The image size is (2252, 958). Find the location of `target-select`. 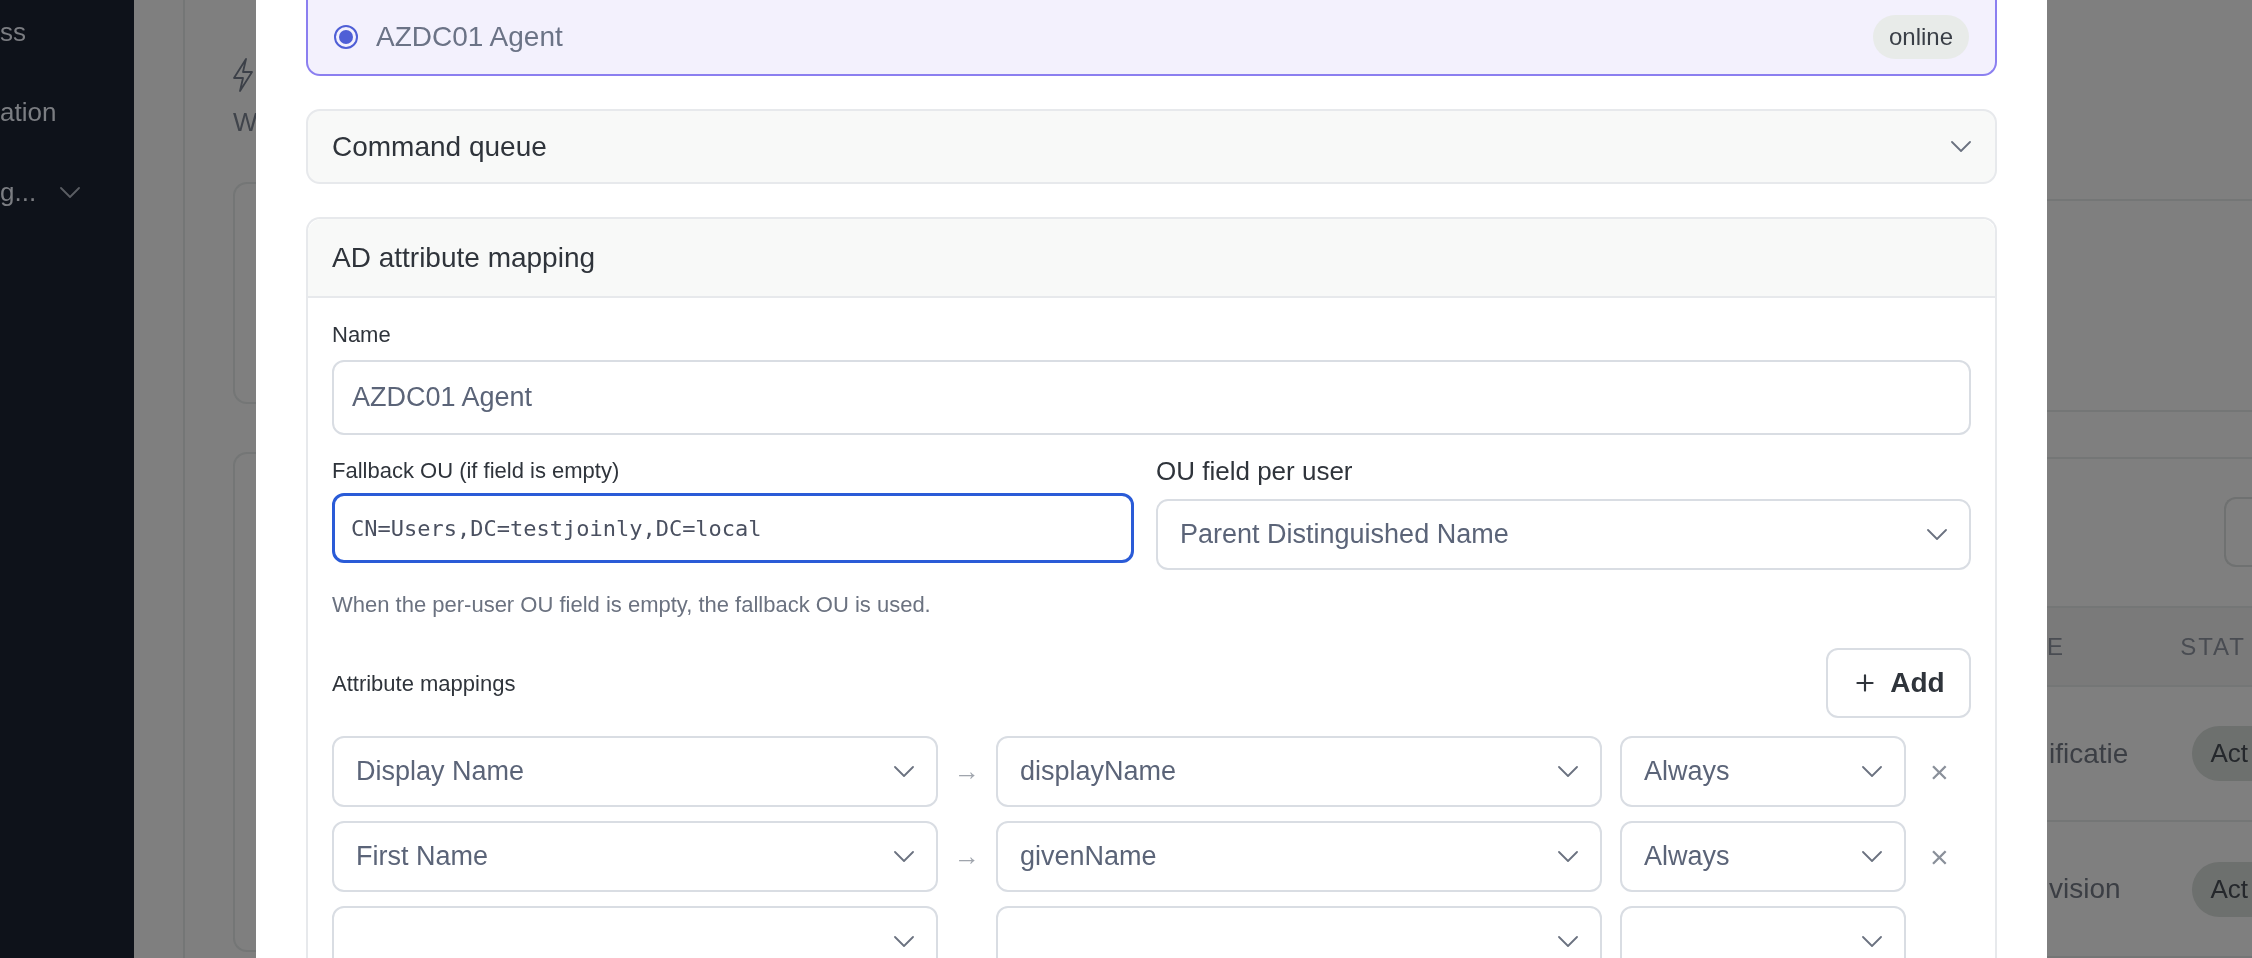

target-select is located at coordinates (1299, 932).